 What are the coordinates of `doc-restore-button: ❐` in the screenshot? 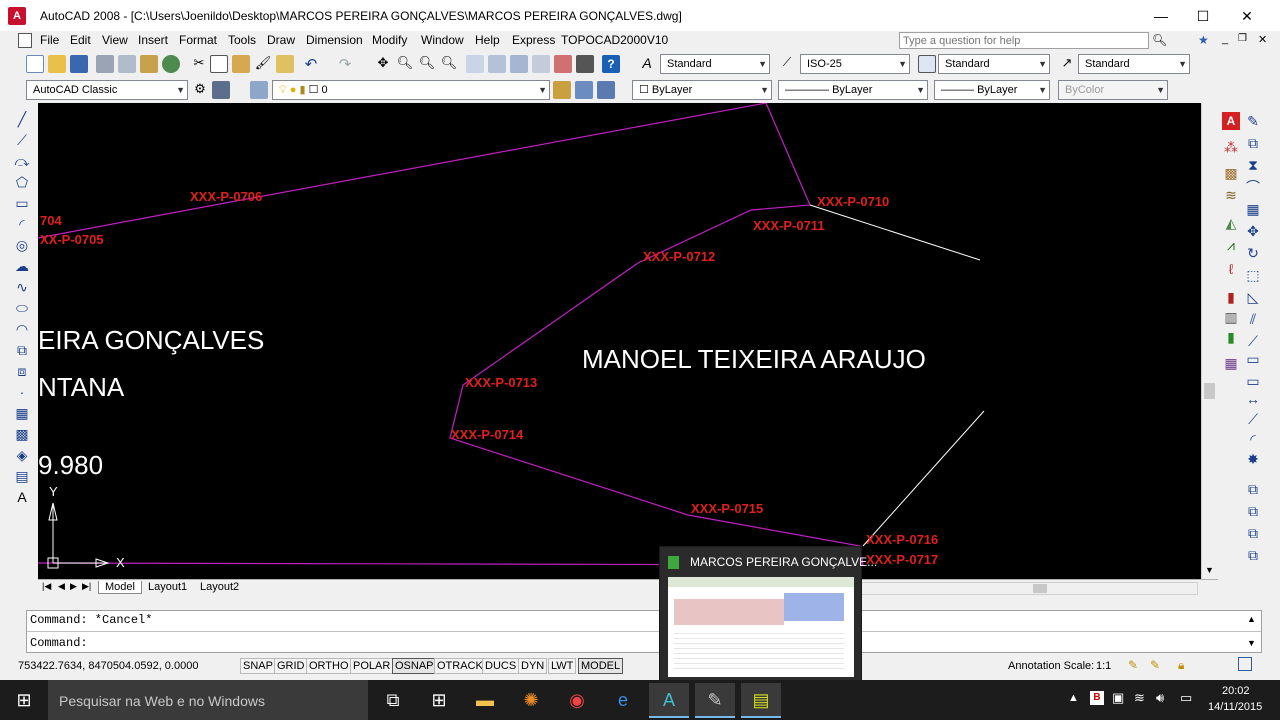 It's located at (1242, 38).